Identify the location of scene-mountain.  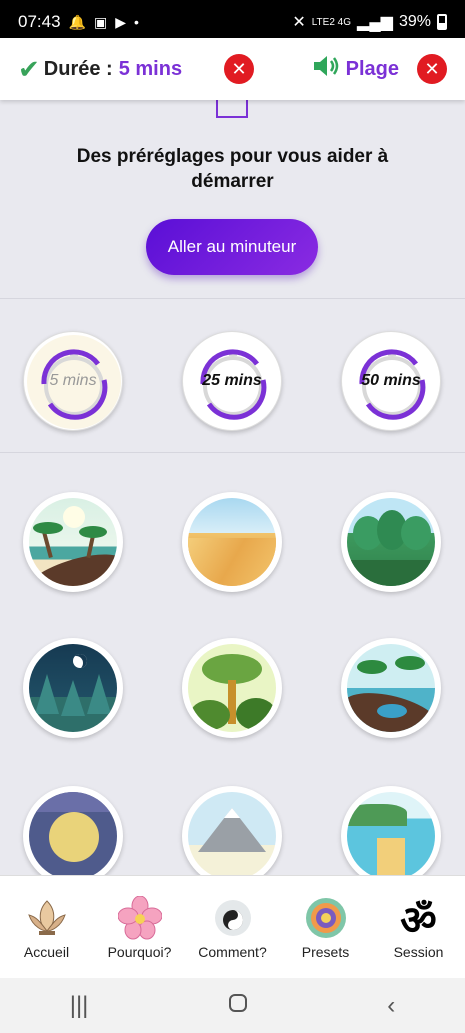
(232, 830).